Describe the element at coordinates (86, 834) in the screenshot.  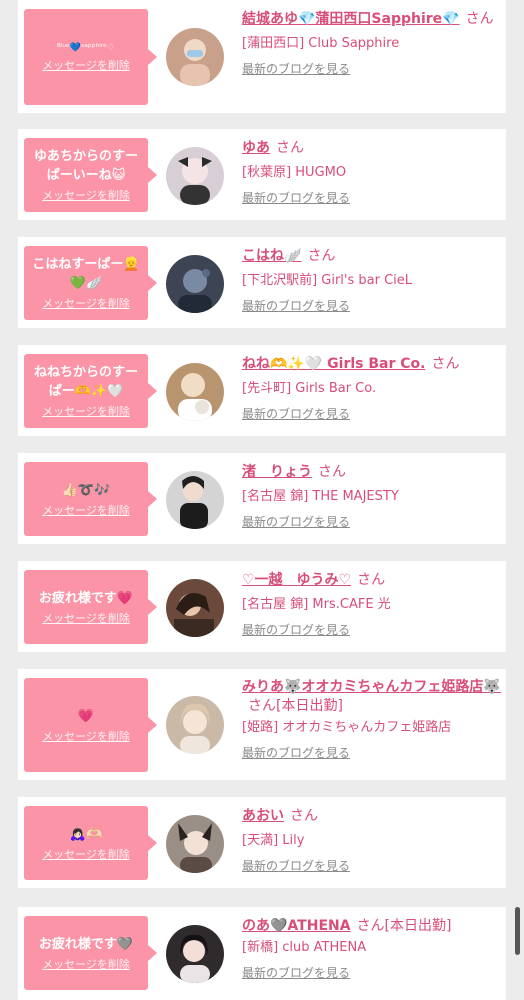
I see `message-text: 🙇🏻‍♀️🫶🏻` at that location.